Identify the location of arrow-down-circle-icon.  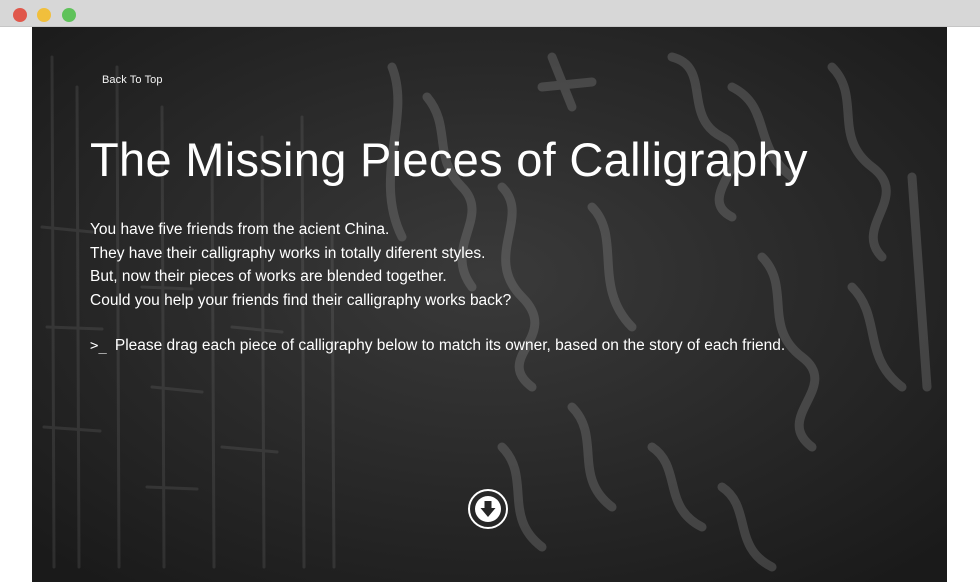
(488, 509).